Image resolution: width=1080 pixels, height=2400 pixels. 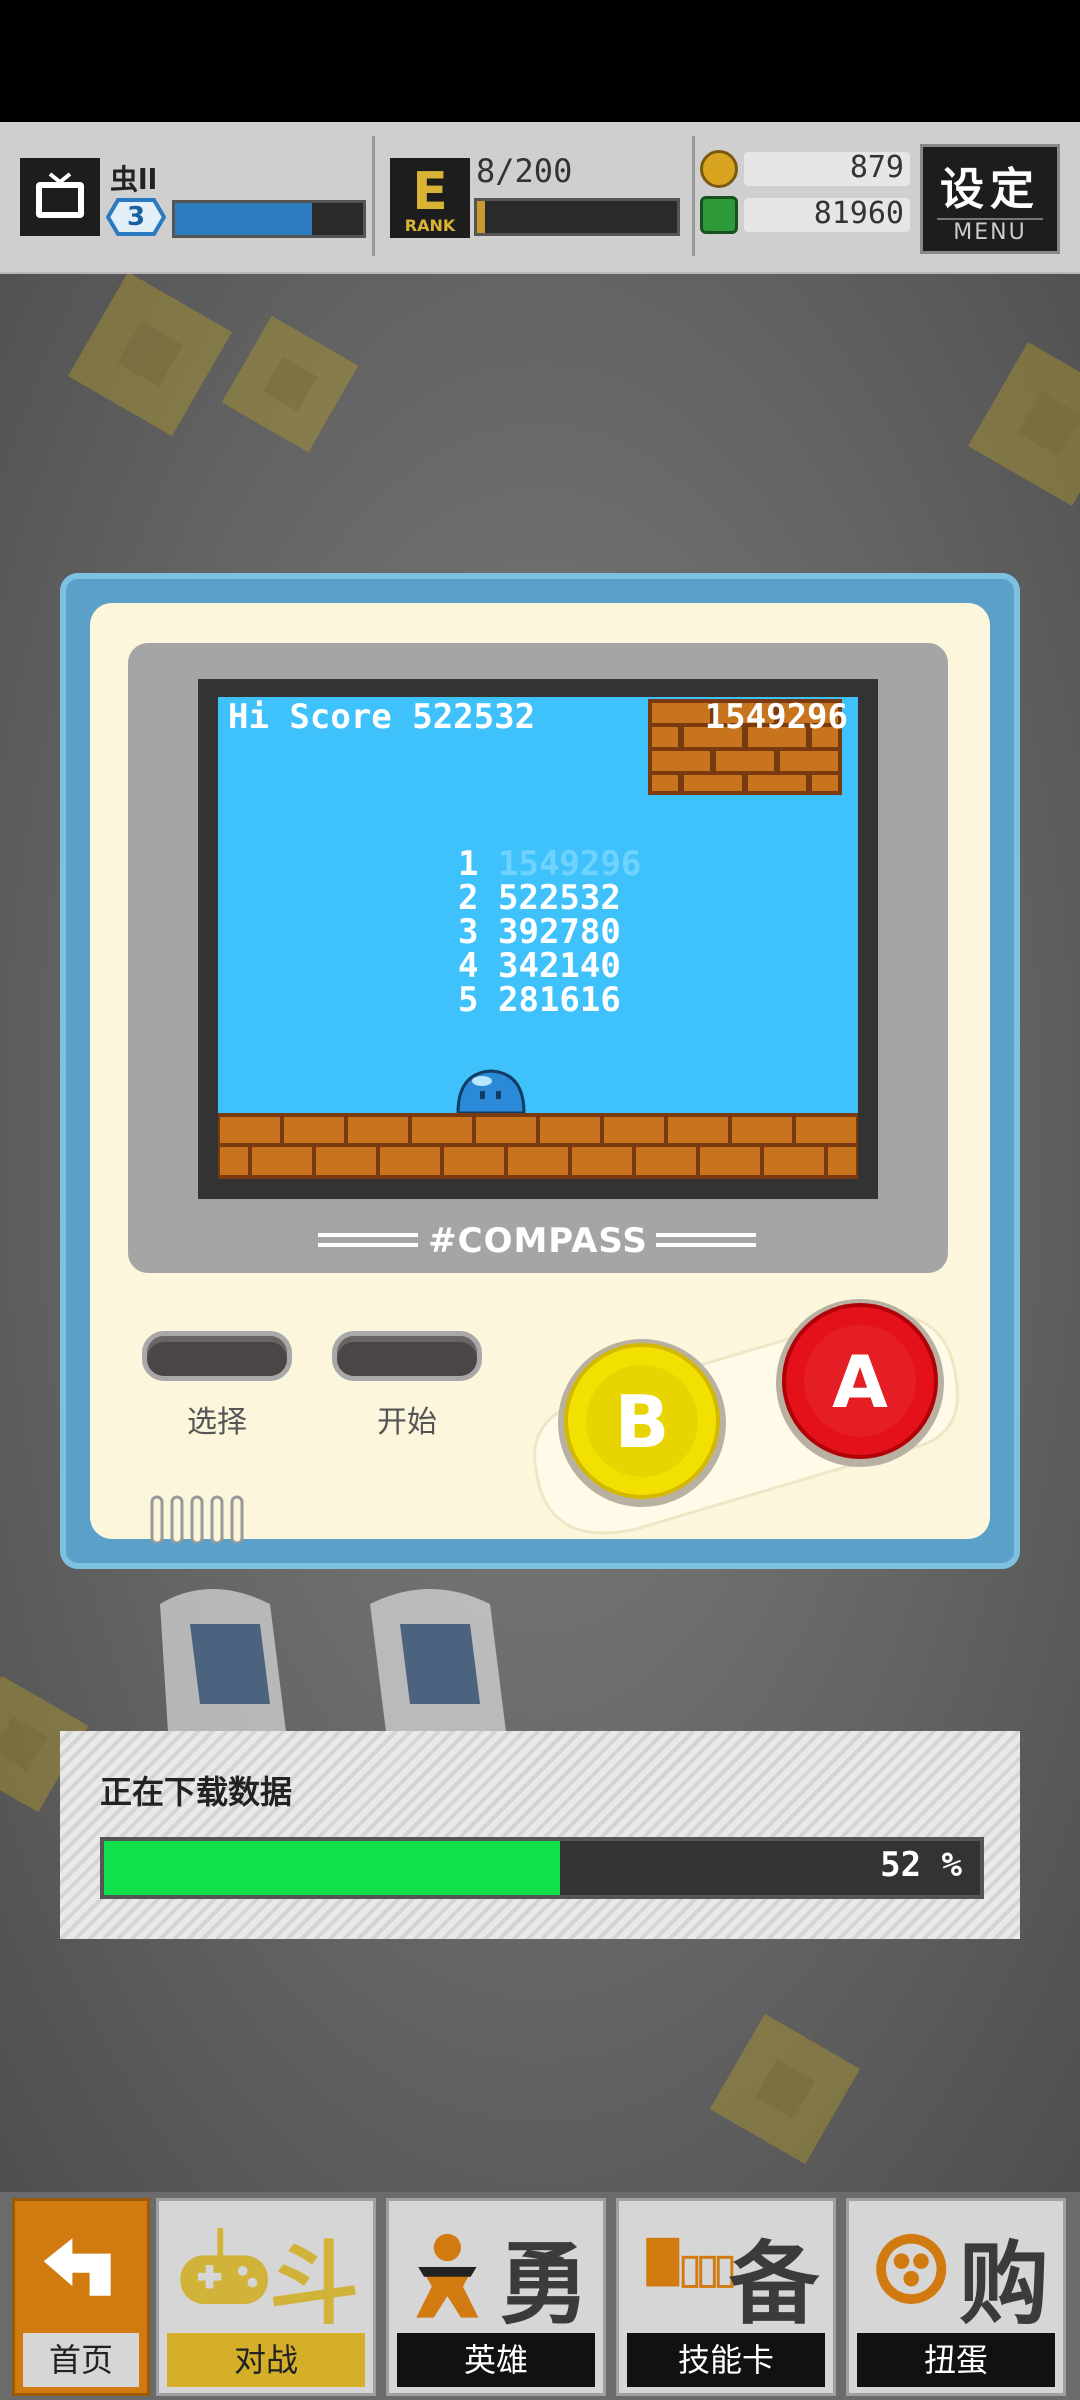 What do you see at coordinates (577, 217) in the screenshot?
I see `rank-progress-bar` at bounding box center [577, 217].